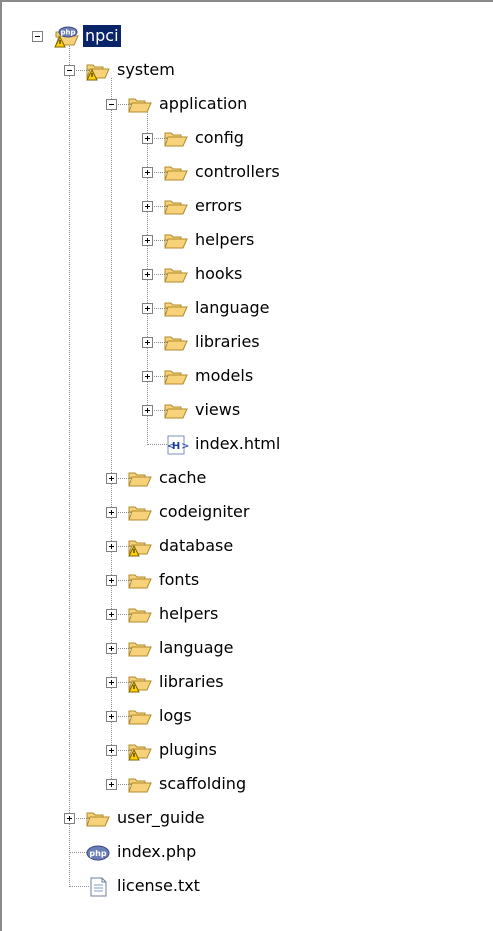 This screenshot has height=931, width=493. Describe the element at coordinates (188, 749) in the screenshot. I see `tree-item-label: plugins` at that location.